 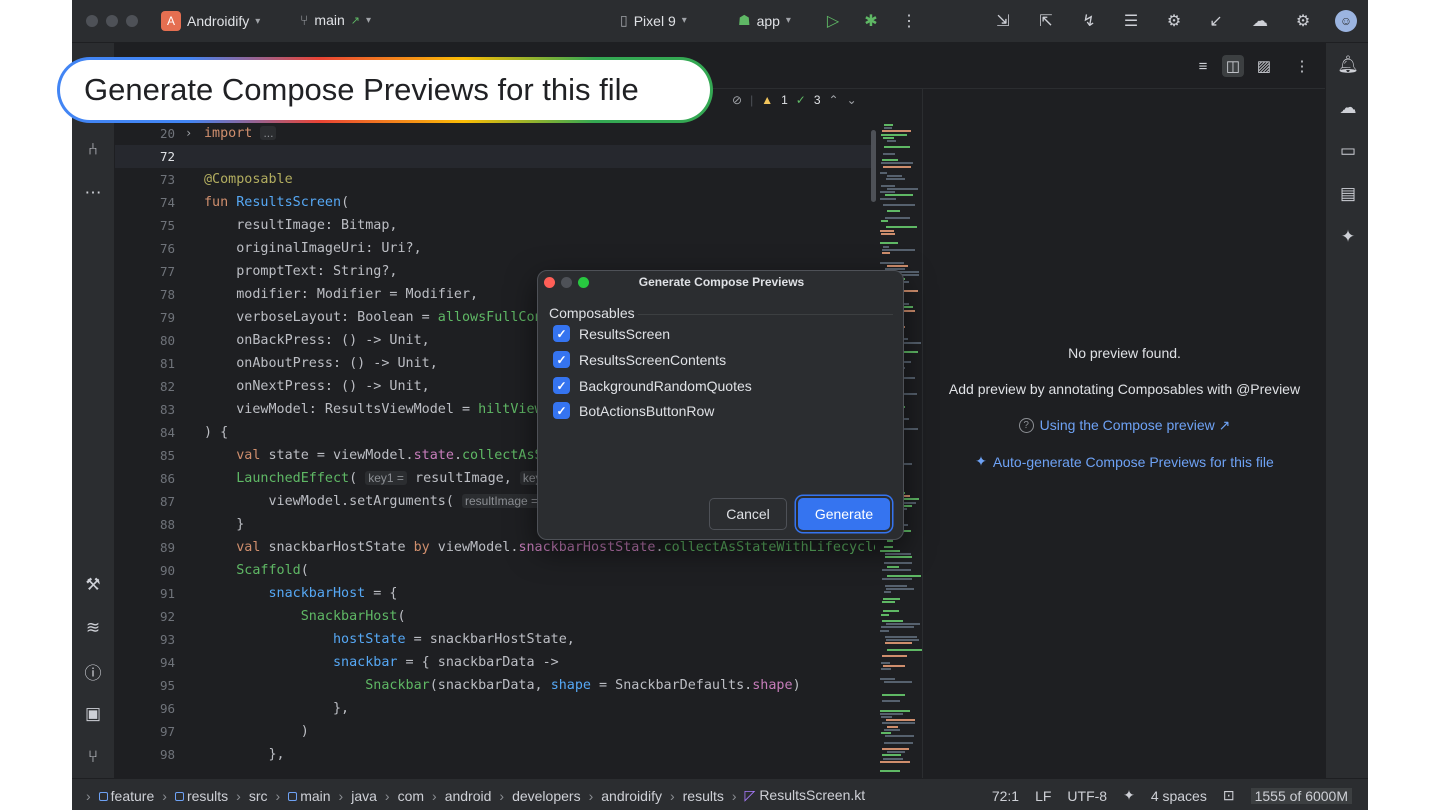 I want to click on logcat-icon: ≋, so click(x=93, y=628).